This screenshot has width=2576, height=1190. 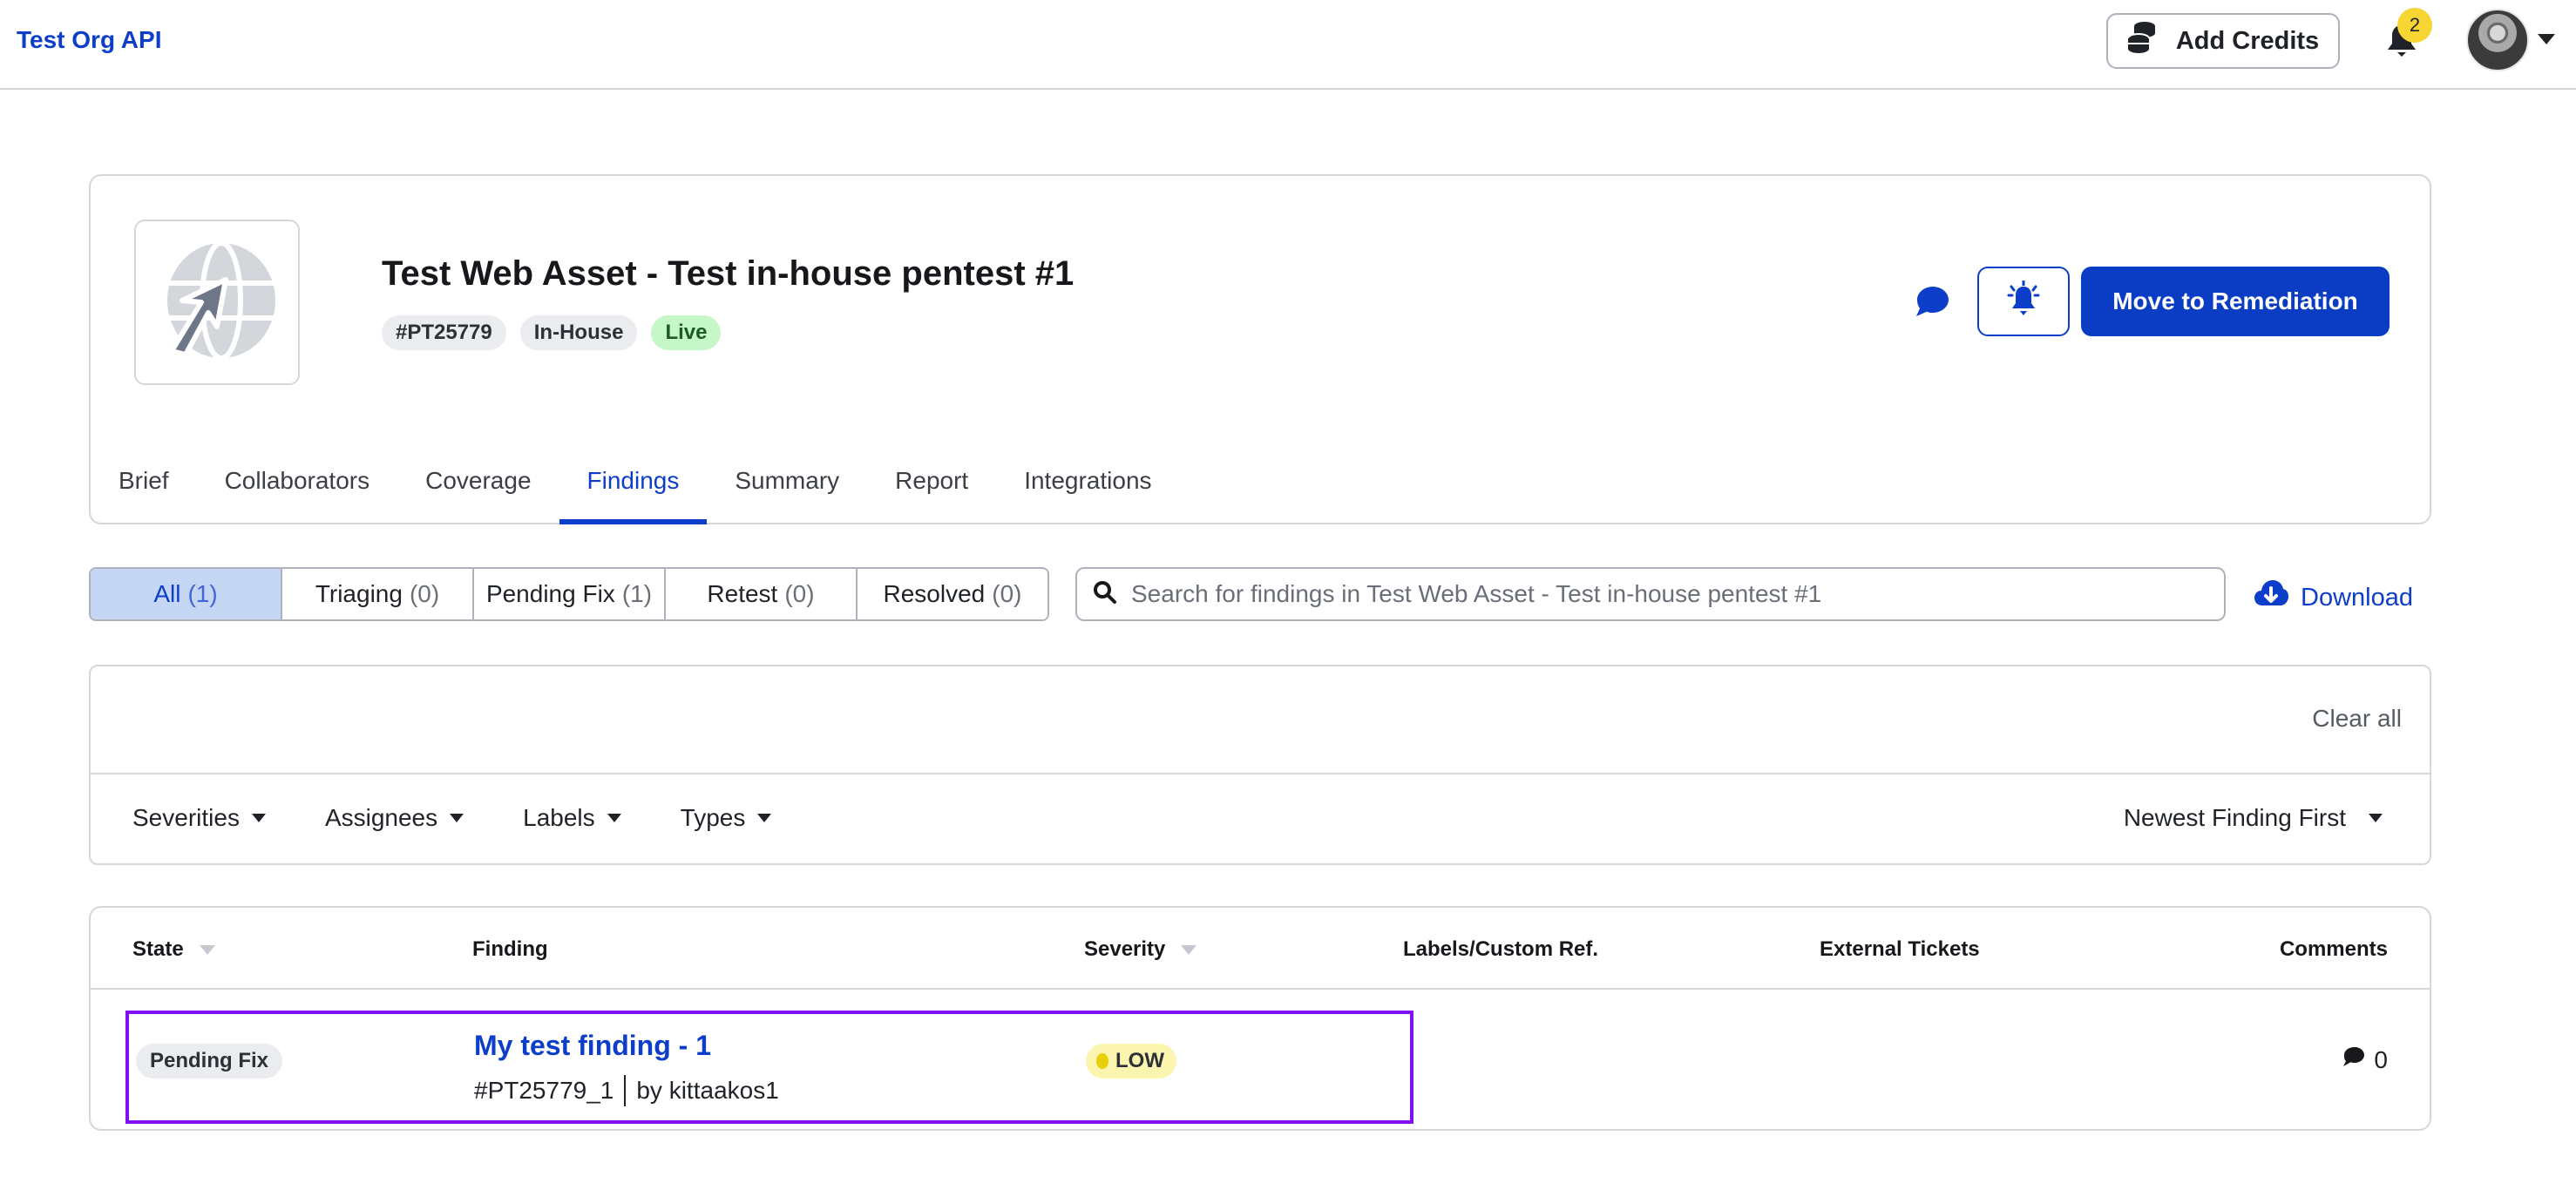 What do you see at coordinates (2357, 597) in the screenshot?
I see `download-label: Download` at bounding box center [2357, 597].